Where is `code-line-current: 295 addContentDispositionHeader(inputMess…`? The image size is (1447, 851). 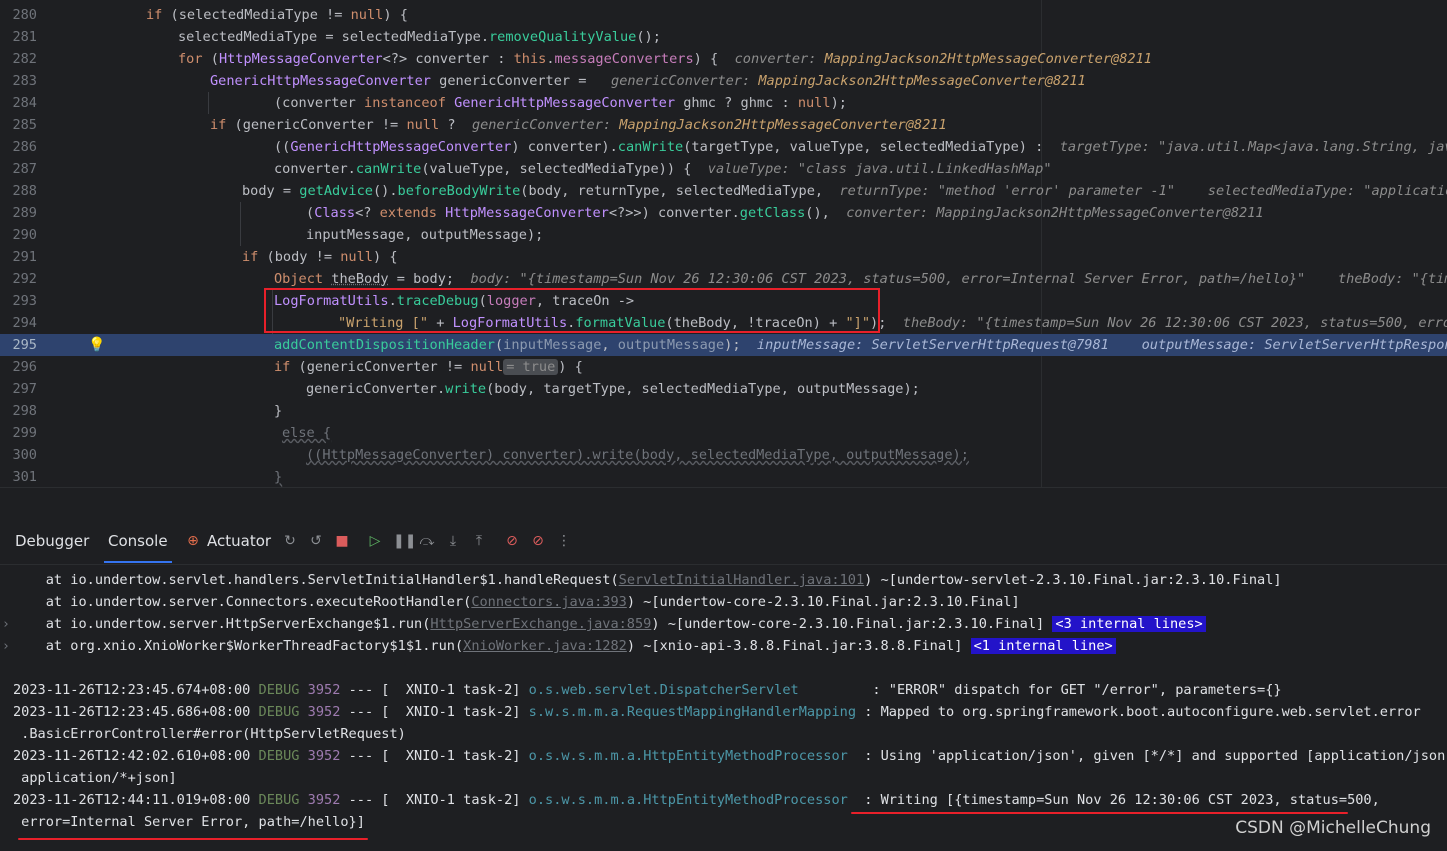 code-line-current: 295 addContentDispositionHeader(inputMess… is located at coordinates (723, 345).